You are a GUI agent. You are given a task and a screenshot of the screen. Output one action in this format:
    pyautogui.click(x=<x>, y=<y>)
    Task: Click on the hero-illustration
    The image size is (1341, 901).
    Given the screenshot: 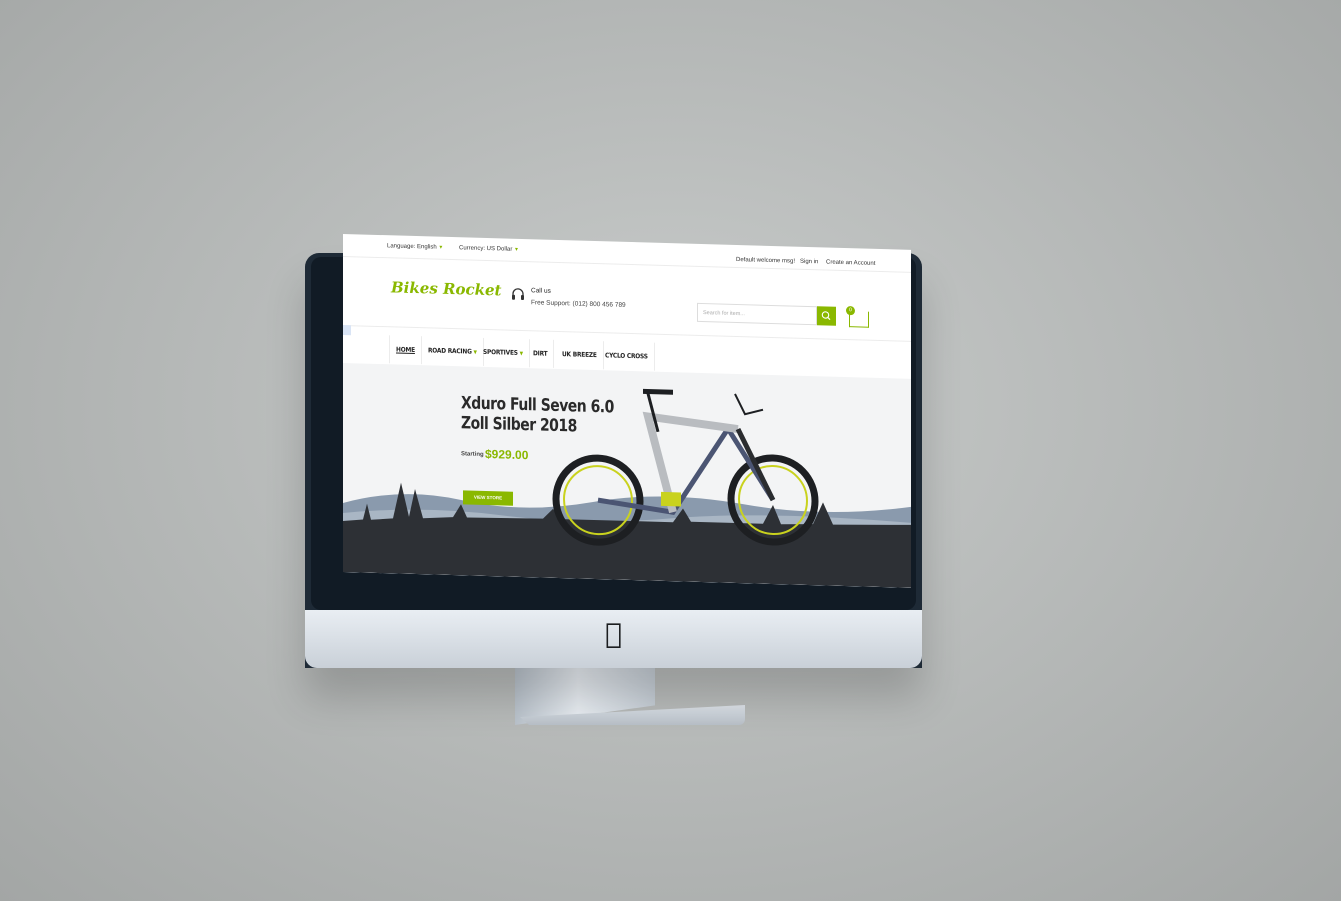 What is the action you would take?
    pyautogui.click(x=627, y=488)
    